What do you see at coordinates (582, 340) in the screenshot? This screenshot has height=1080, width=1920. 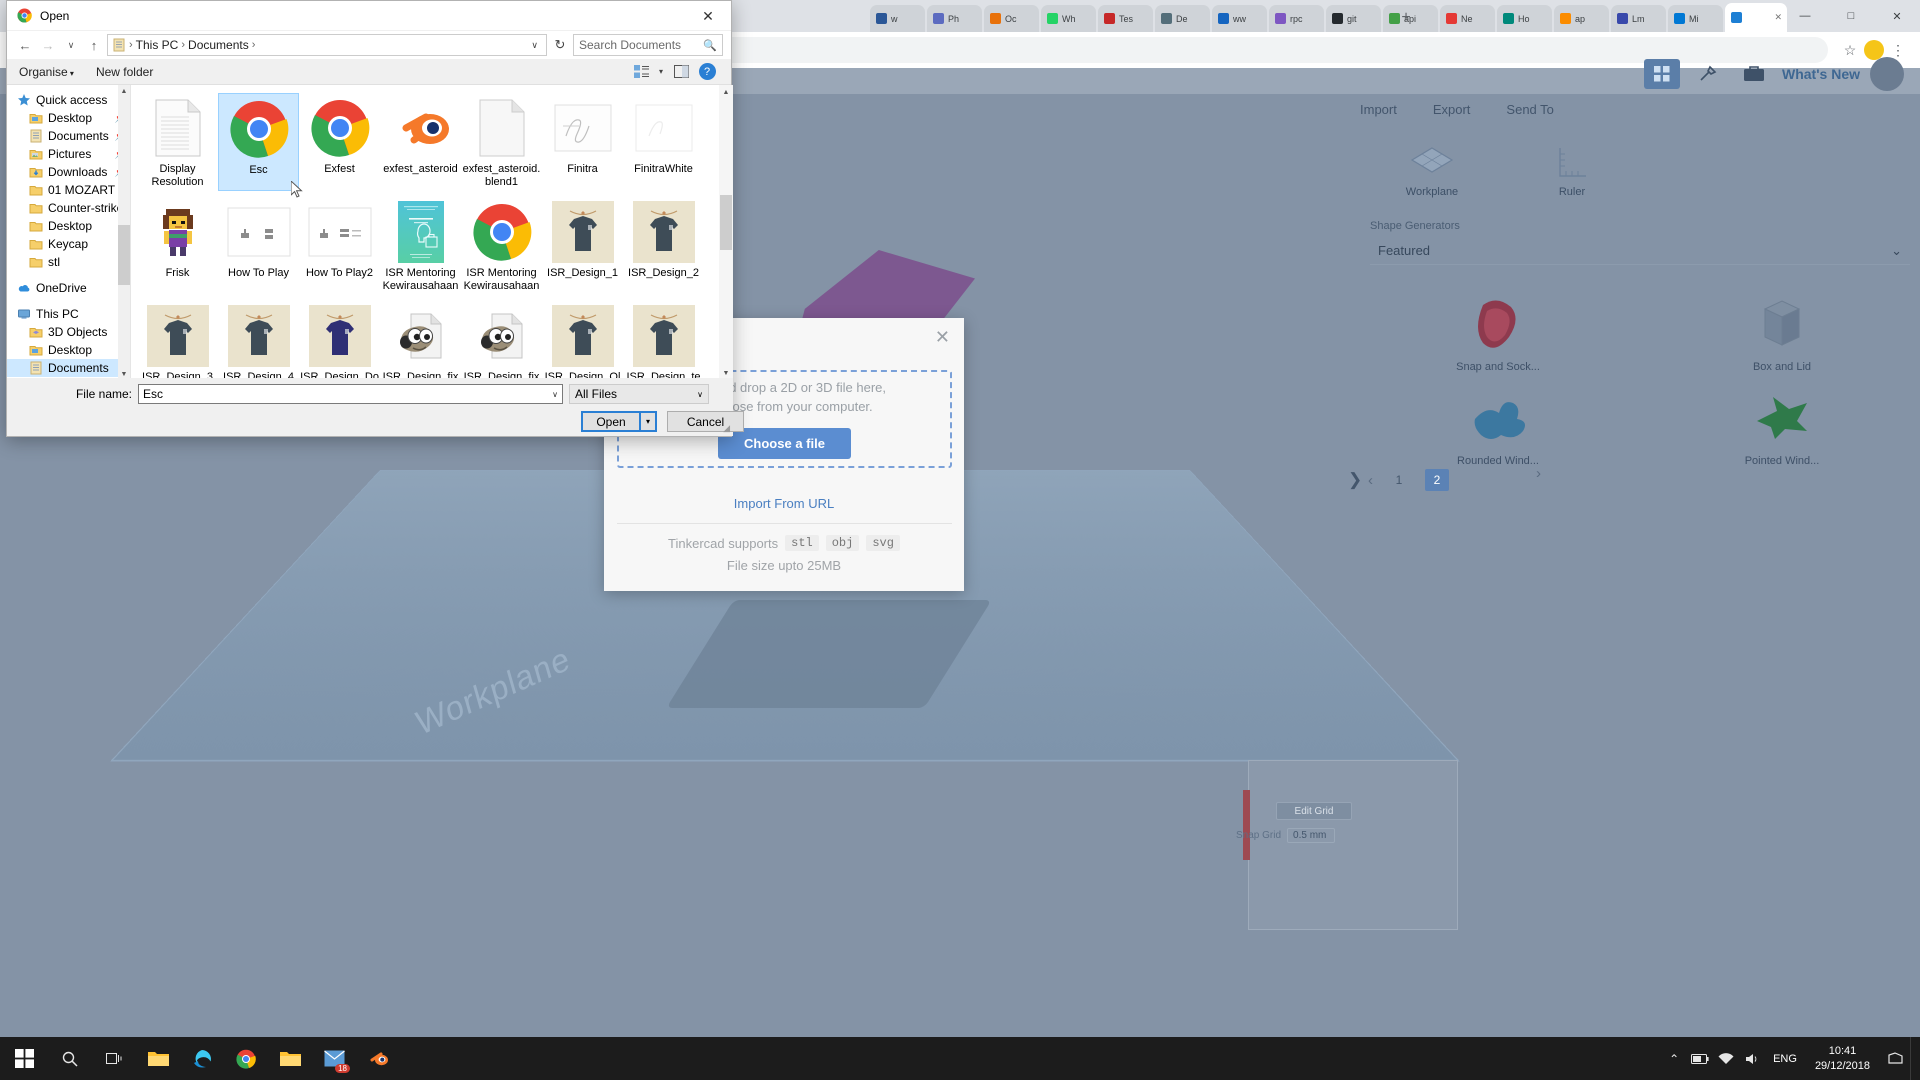 I see `file-item: ISR_Design_Old` at bounding box center [582, 340].